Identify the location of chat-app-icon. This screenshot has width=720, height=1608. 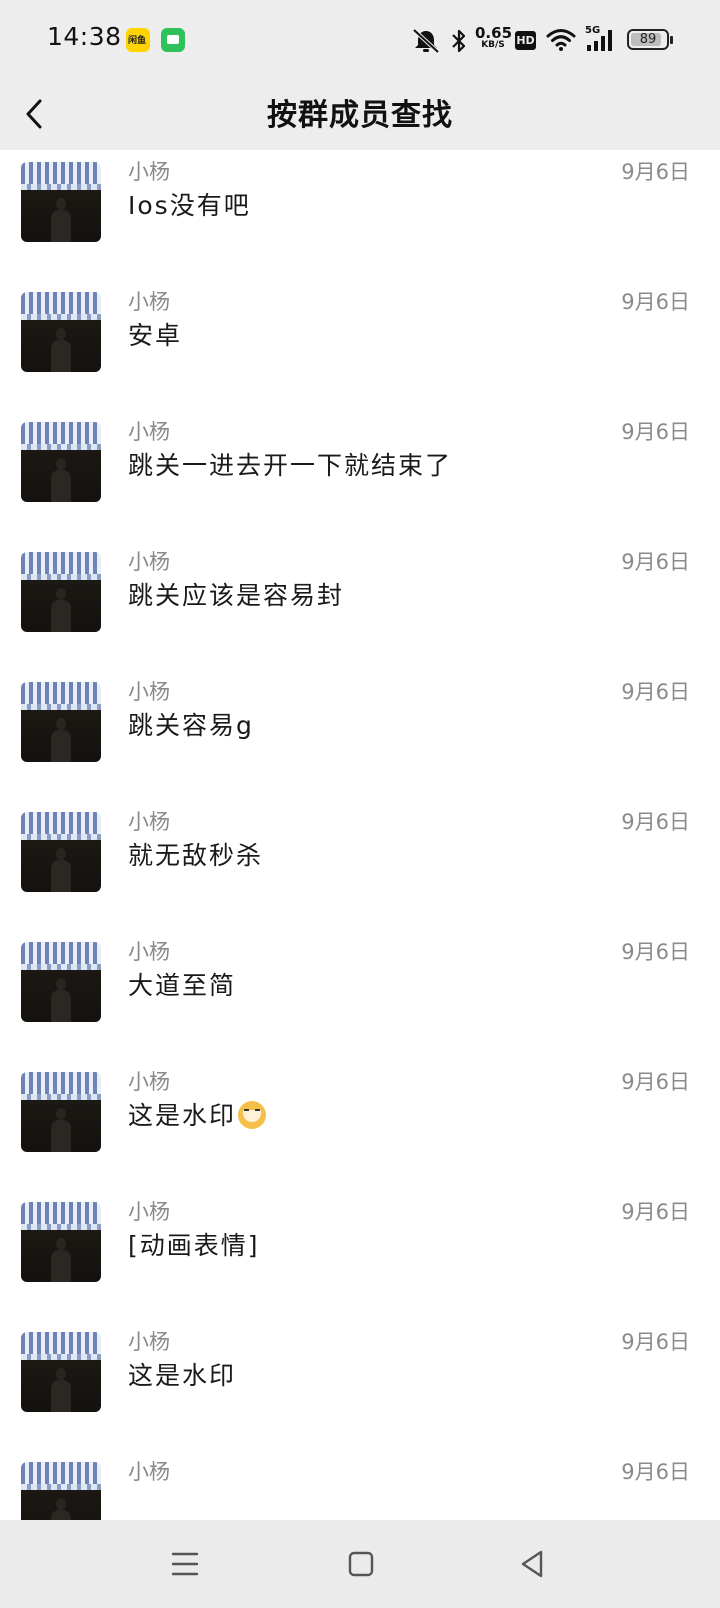
(173, 40).